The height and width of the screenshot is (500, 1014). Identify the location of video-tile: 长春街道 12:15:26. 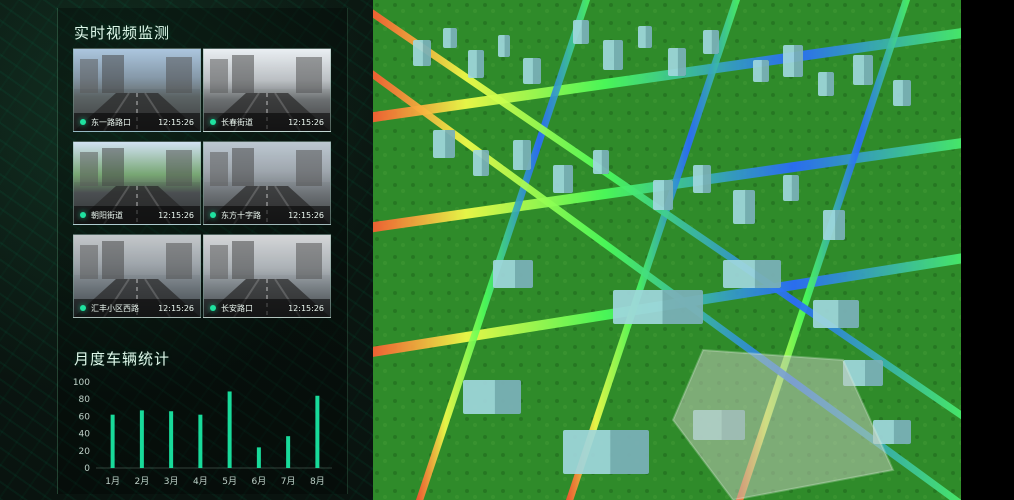
(267, 90).